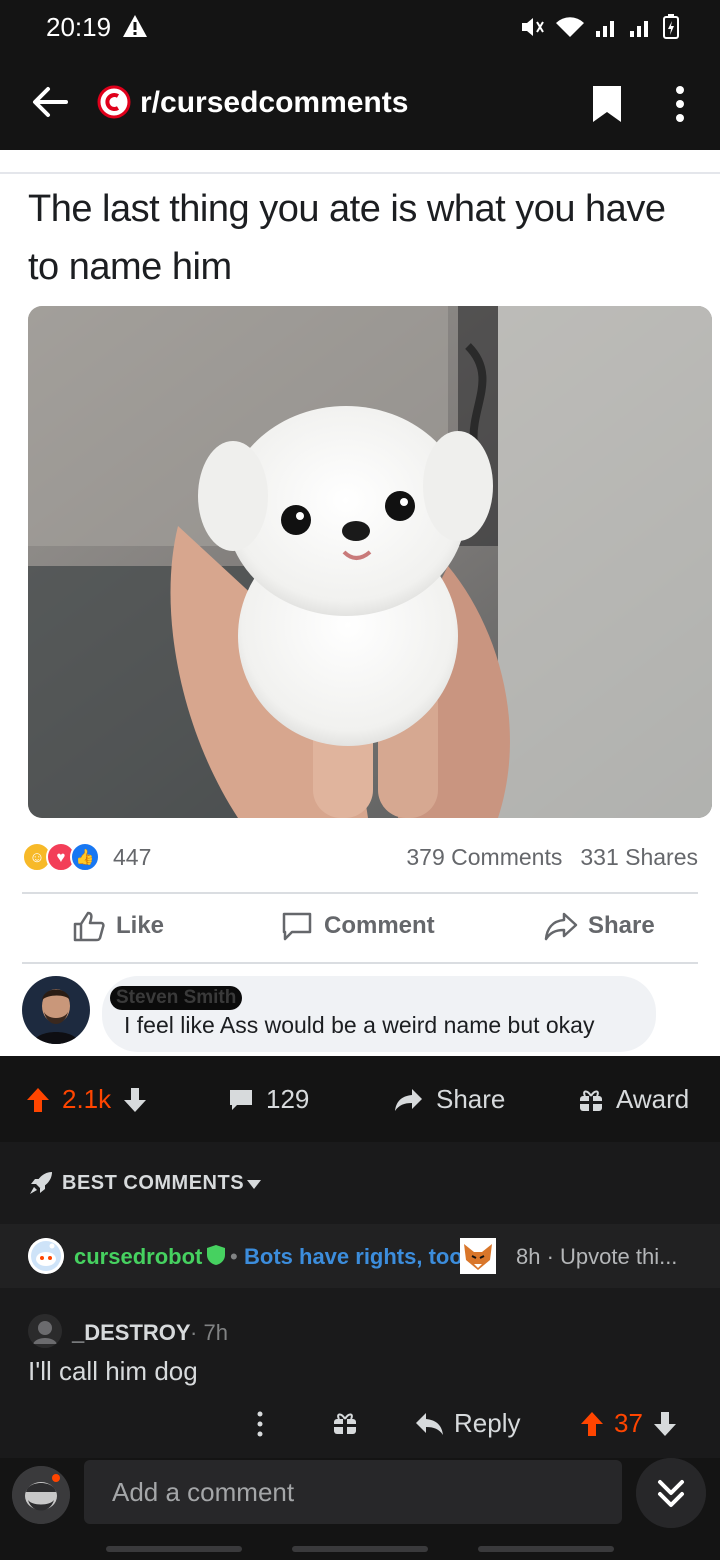  What do you see at coordinates (56, 1010) in the screenshot?
I see `fb-commenter-avatar` at bounding box center [56, 1010].